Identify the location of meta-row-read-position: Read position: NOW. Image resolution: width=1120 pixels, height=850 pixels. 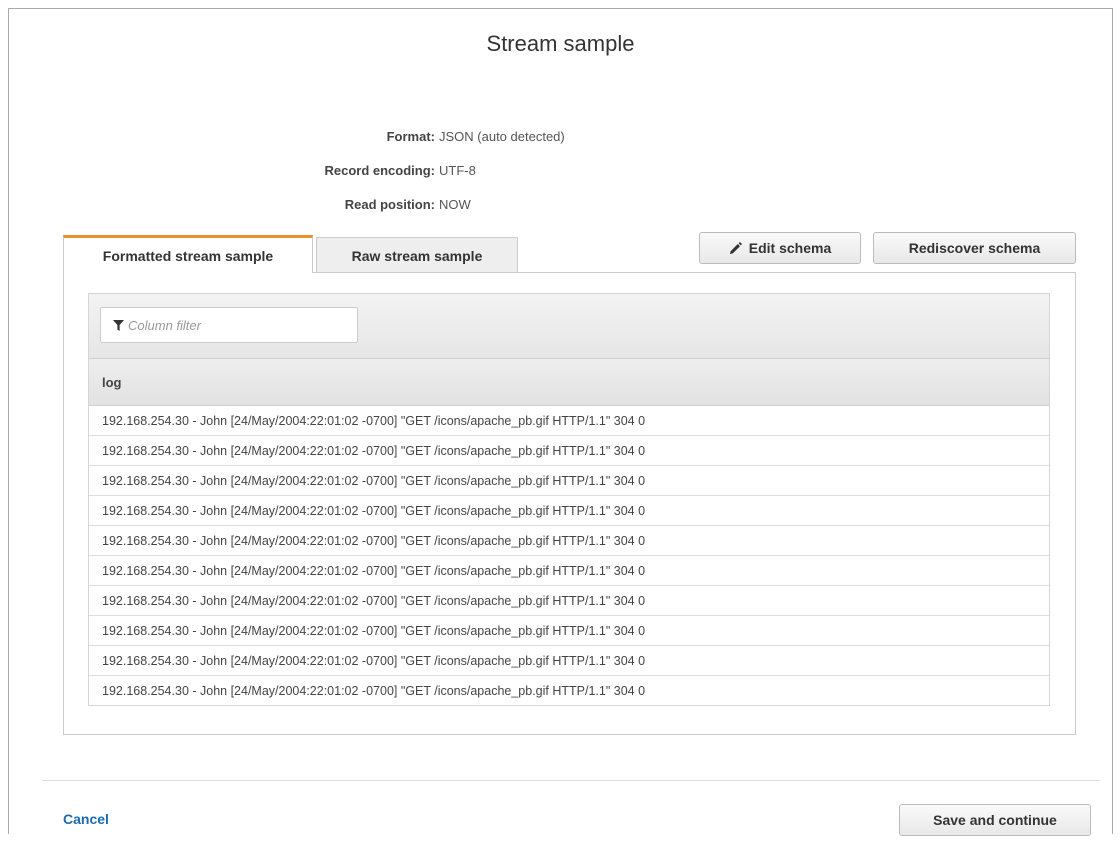
(560, 208).